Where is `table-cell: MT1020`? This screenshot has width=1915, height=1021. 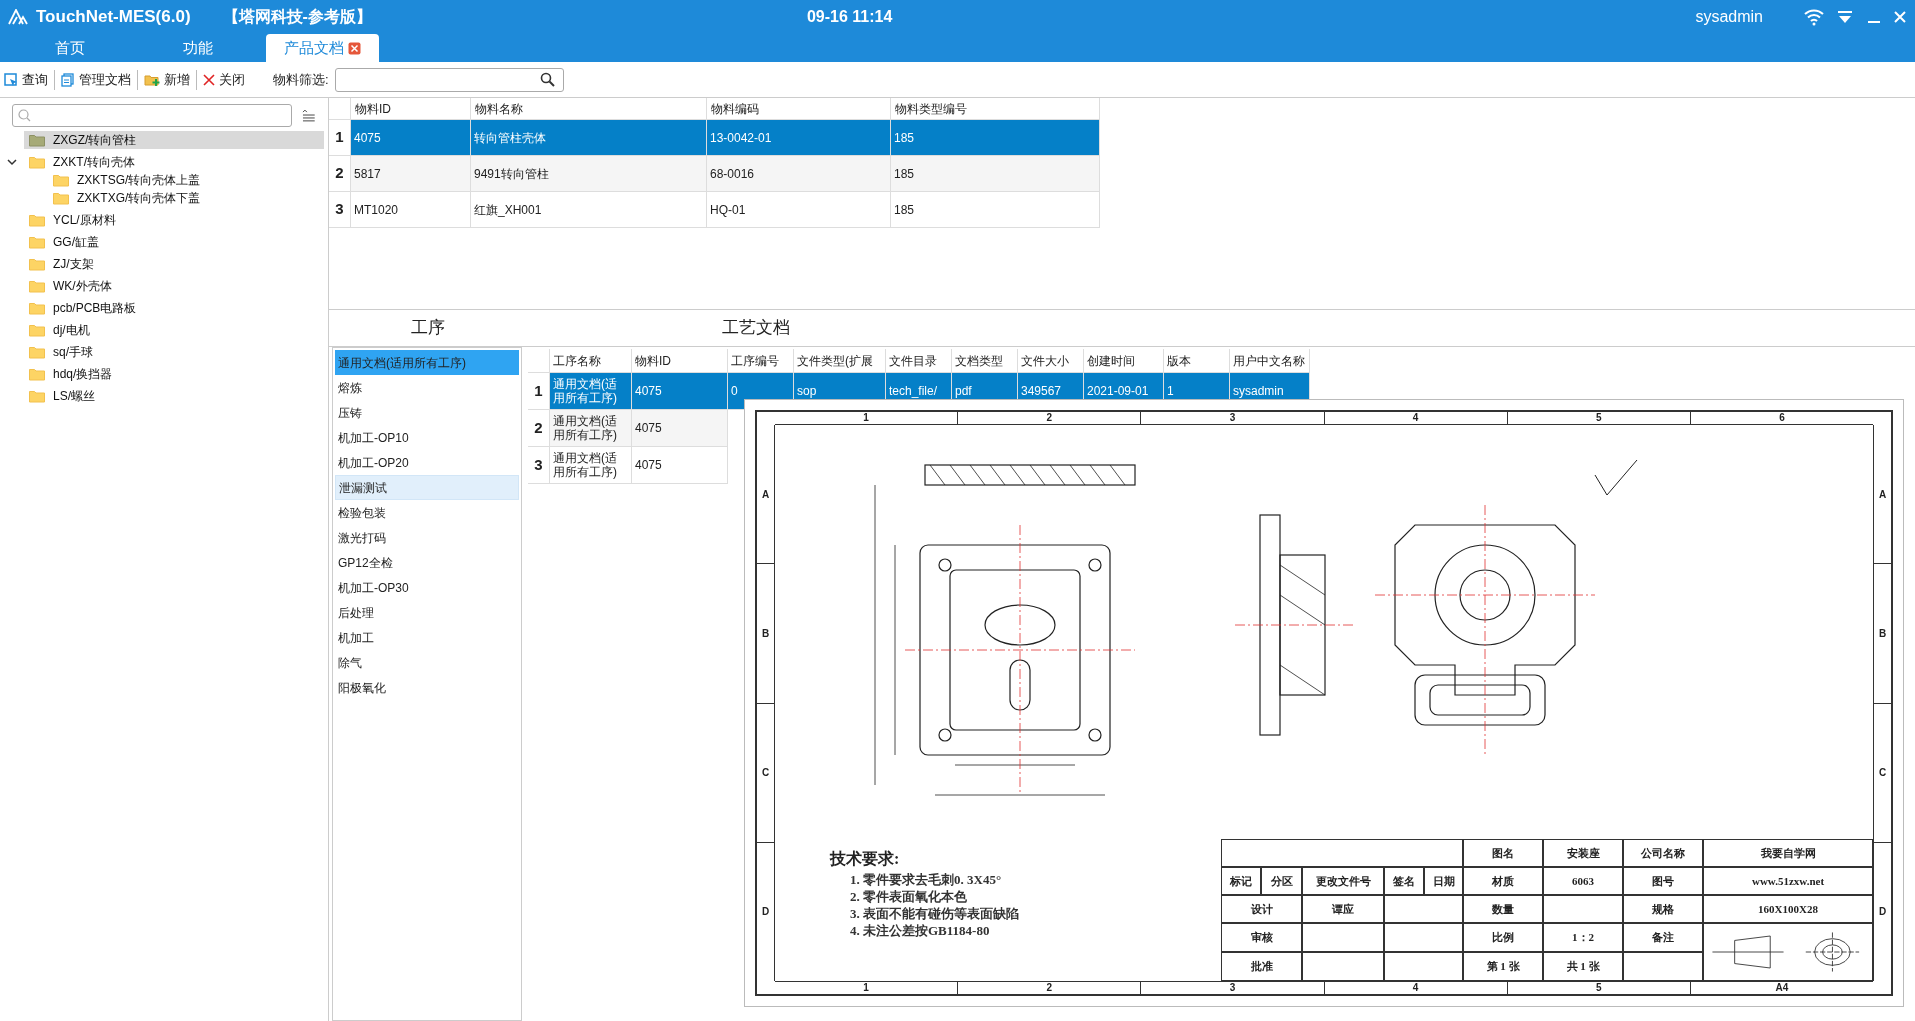 table-cell: MT1020 is located at coordinates (411, 210).